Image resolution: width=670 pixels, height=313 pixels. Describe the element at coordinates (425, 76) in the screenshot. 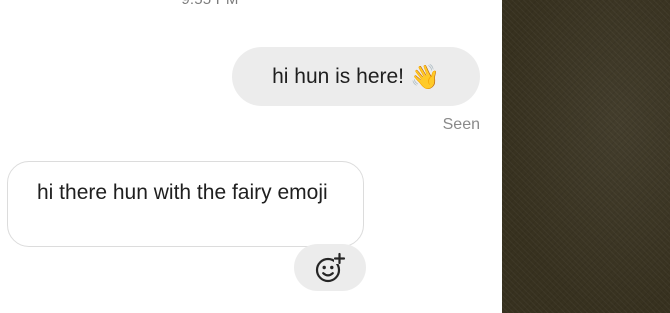

I see `waving-hand-emoji: 👋` at that location.